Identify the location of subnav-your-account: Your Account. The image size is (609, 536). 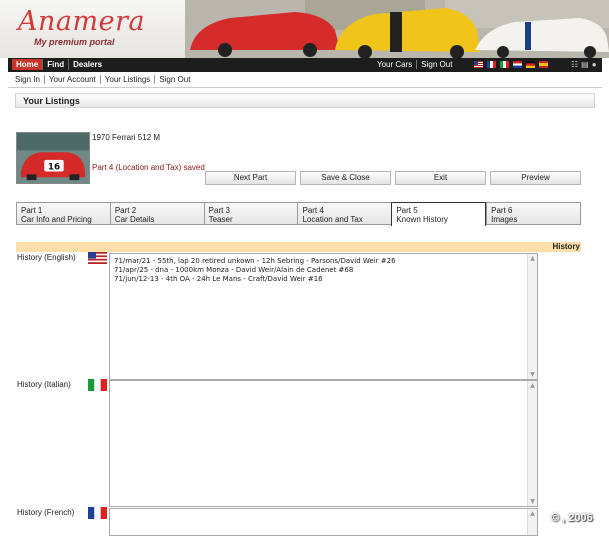
(73, 79).